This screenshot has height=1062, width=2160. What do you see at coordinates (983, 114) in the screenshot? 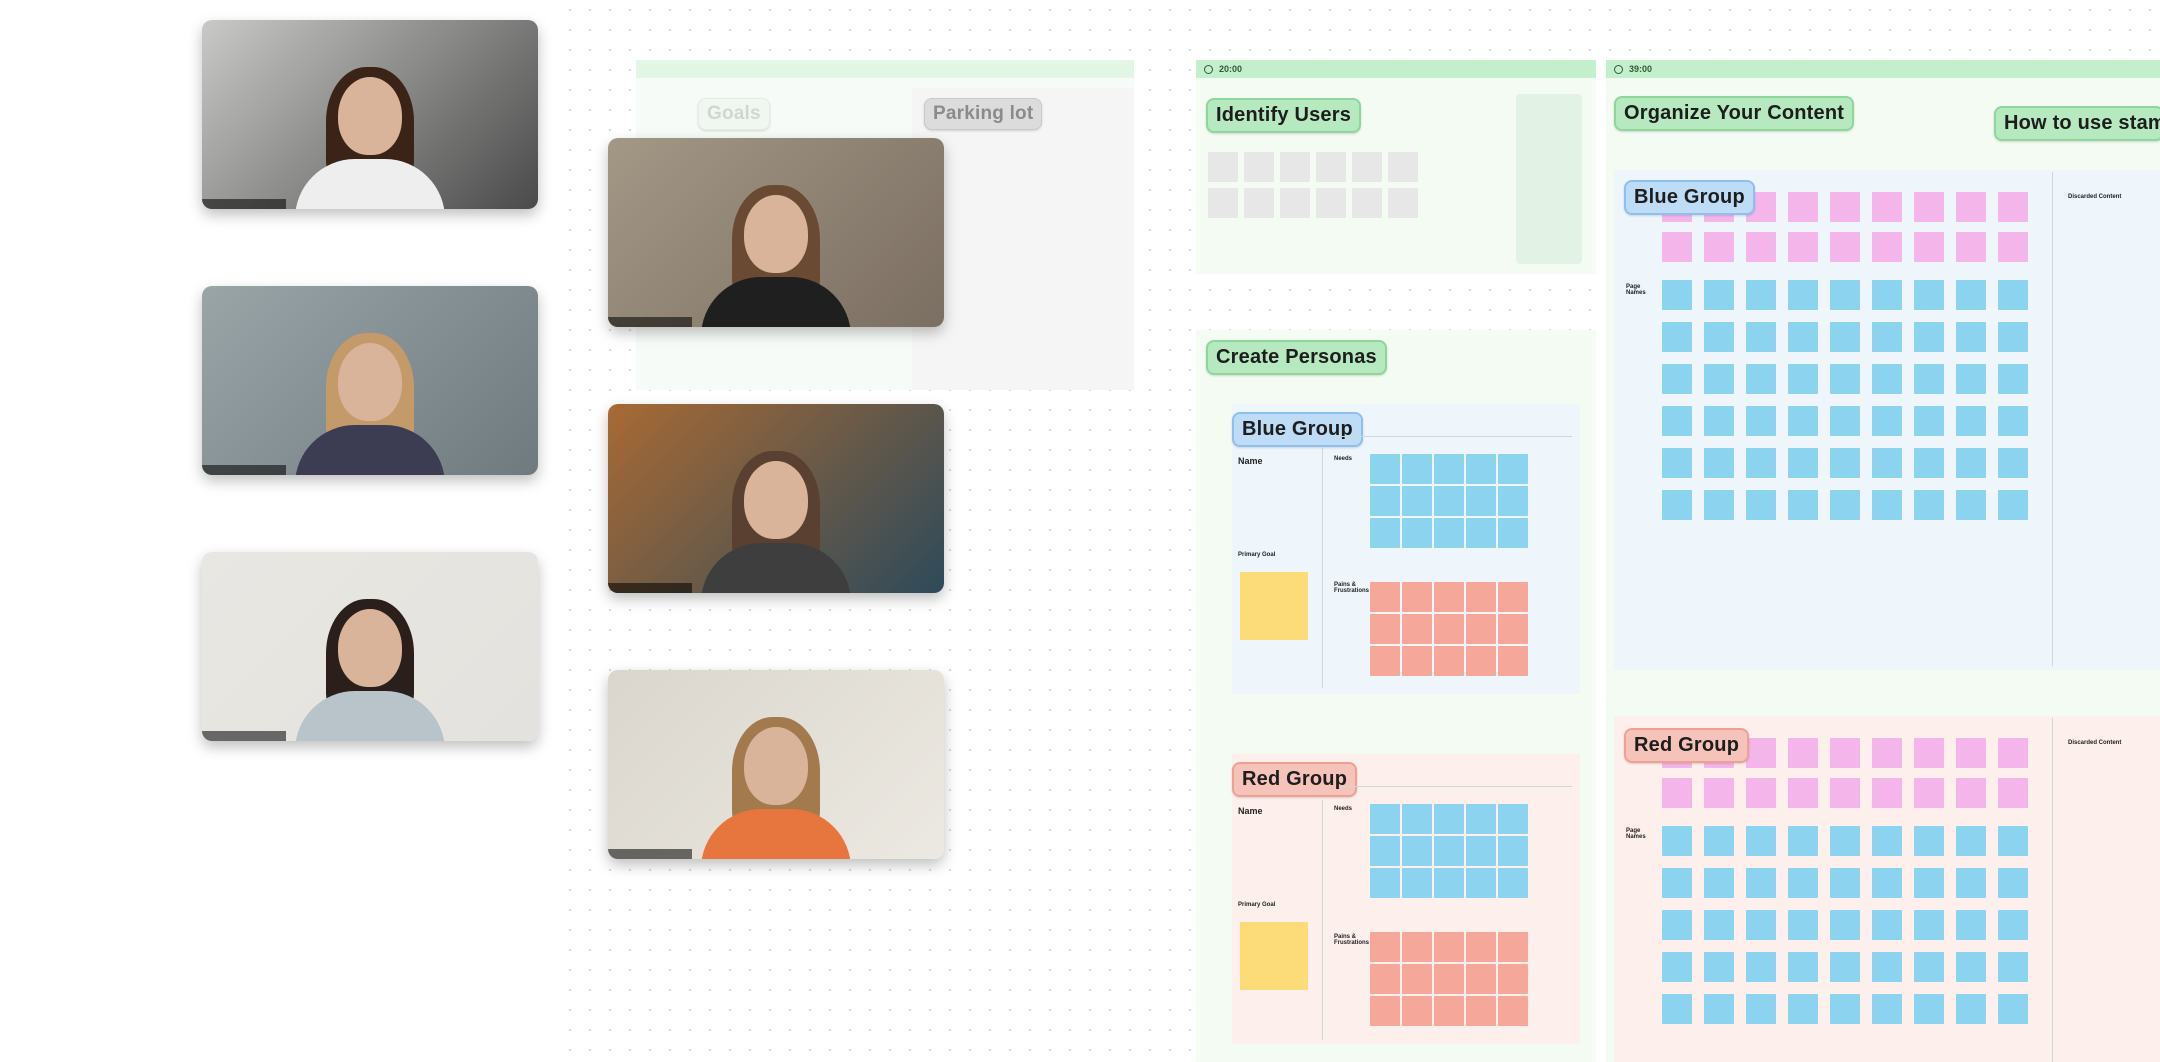
I see `parking-lot-label: Parking lot` at bounding box center [983, 114].